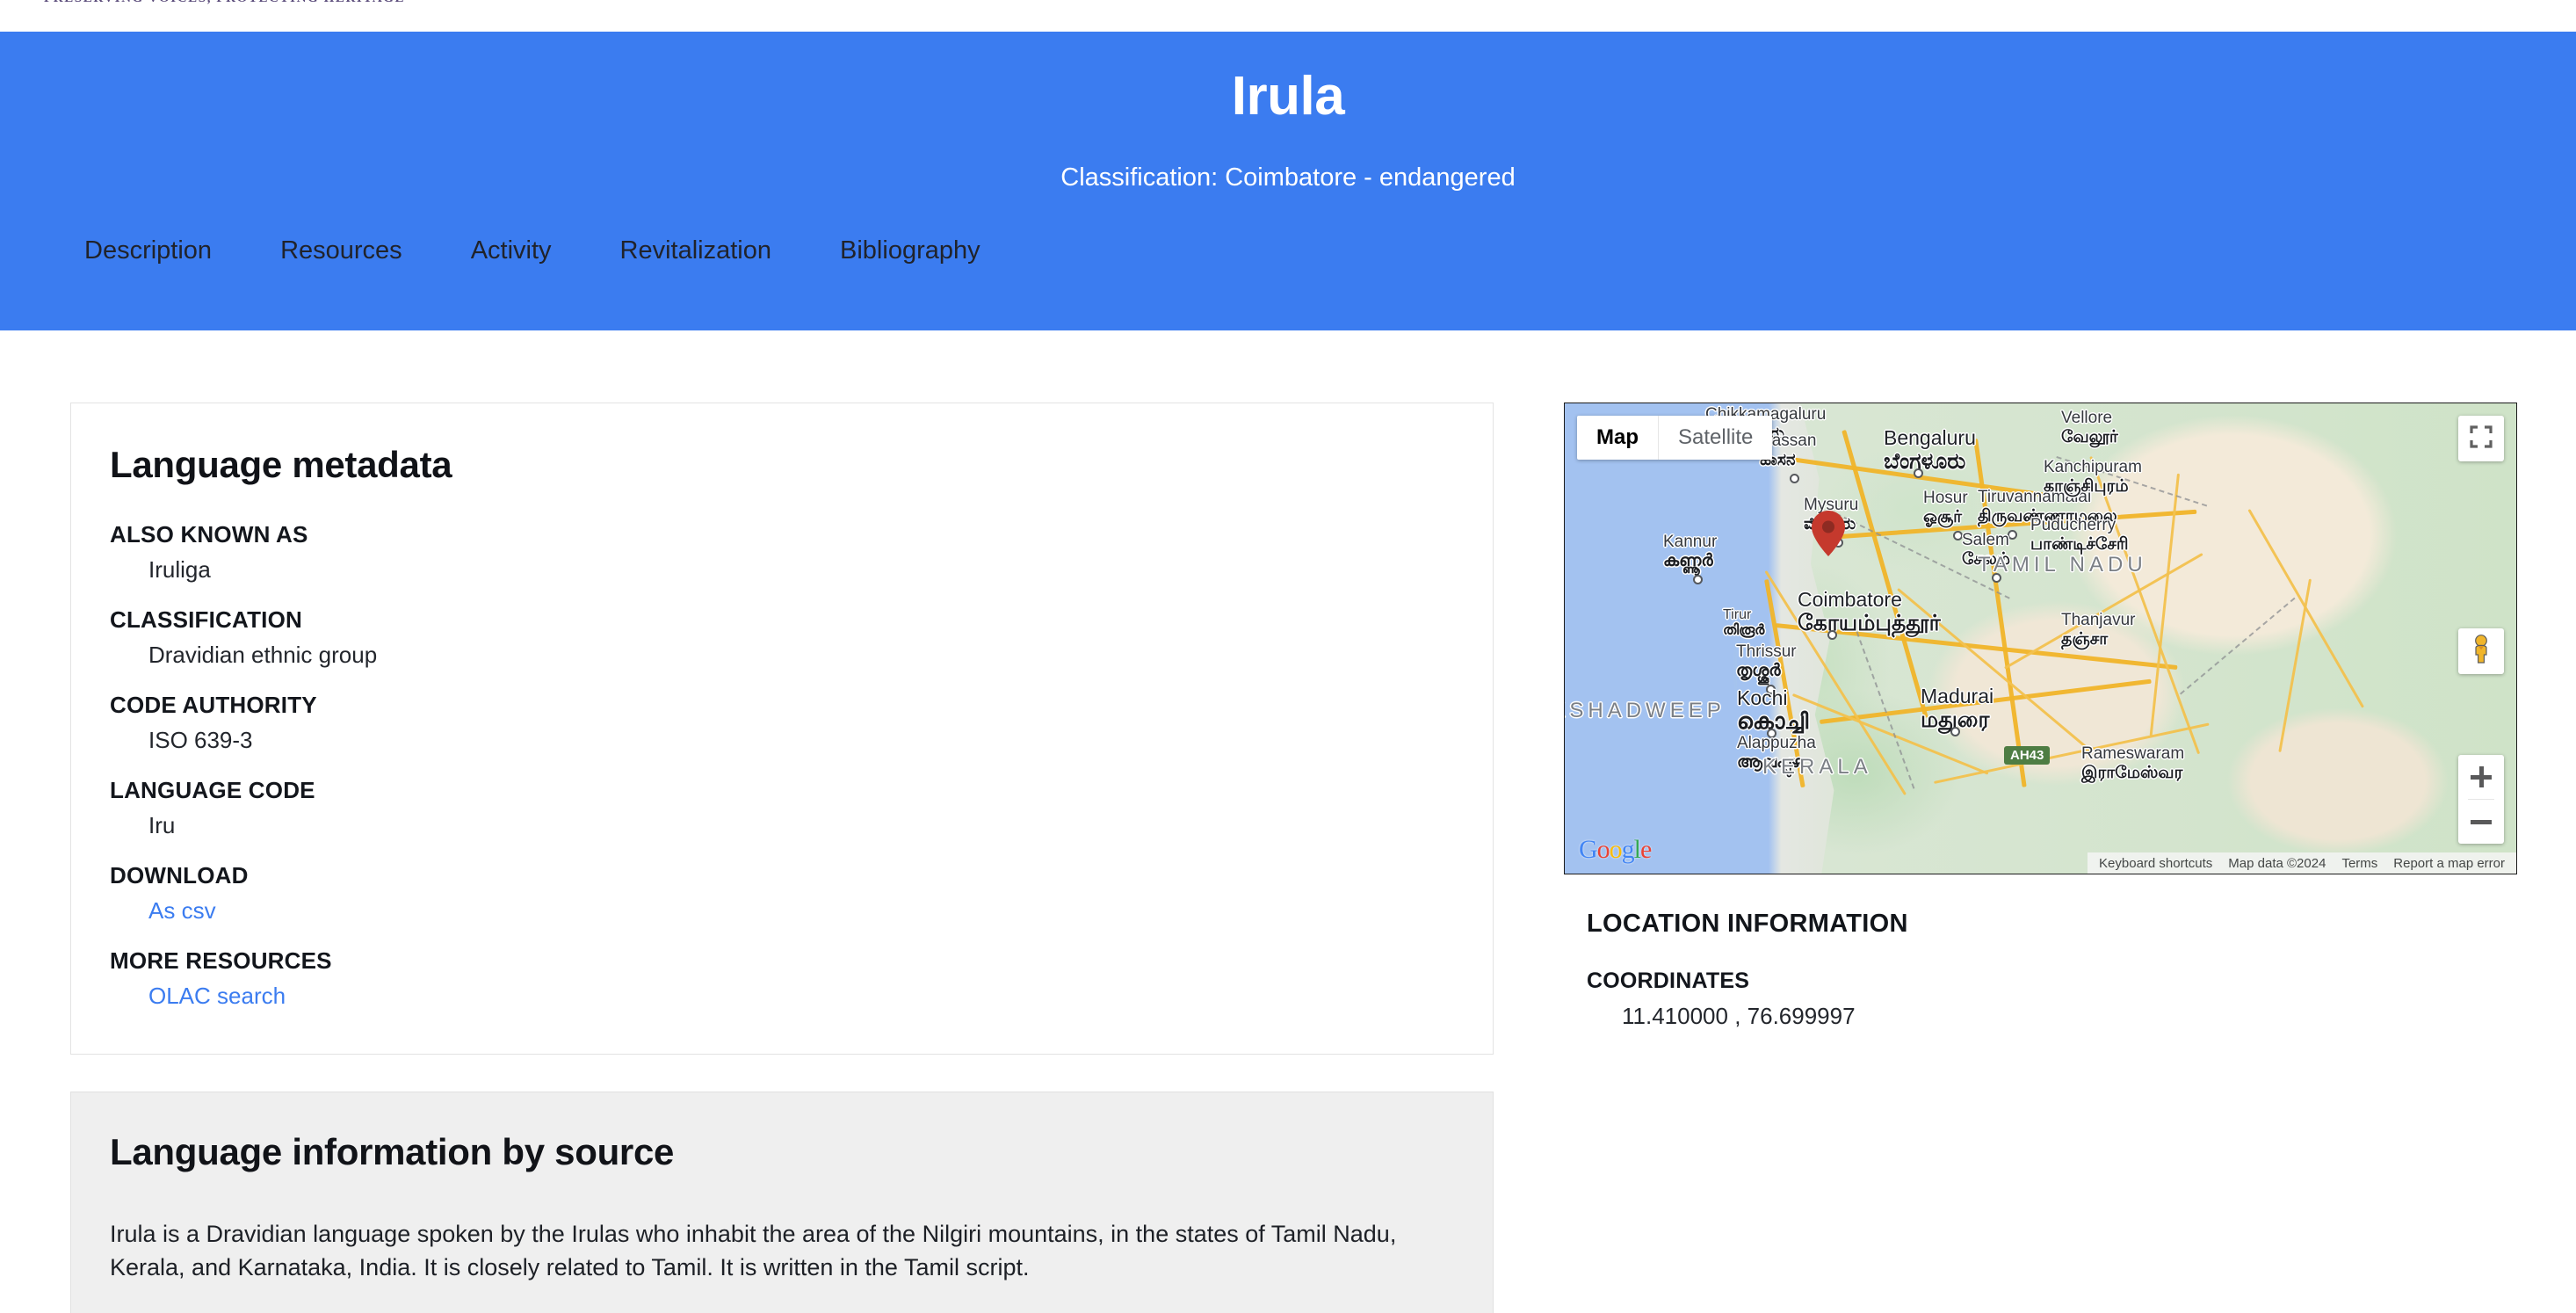  Describe the element at coordinates (2277, 863) in the screenshot. I see `map-data-copyright: Map data ©2024` at that location.